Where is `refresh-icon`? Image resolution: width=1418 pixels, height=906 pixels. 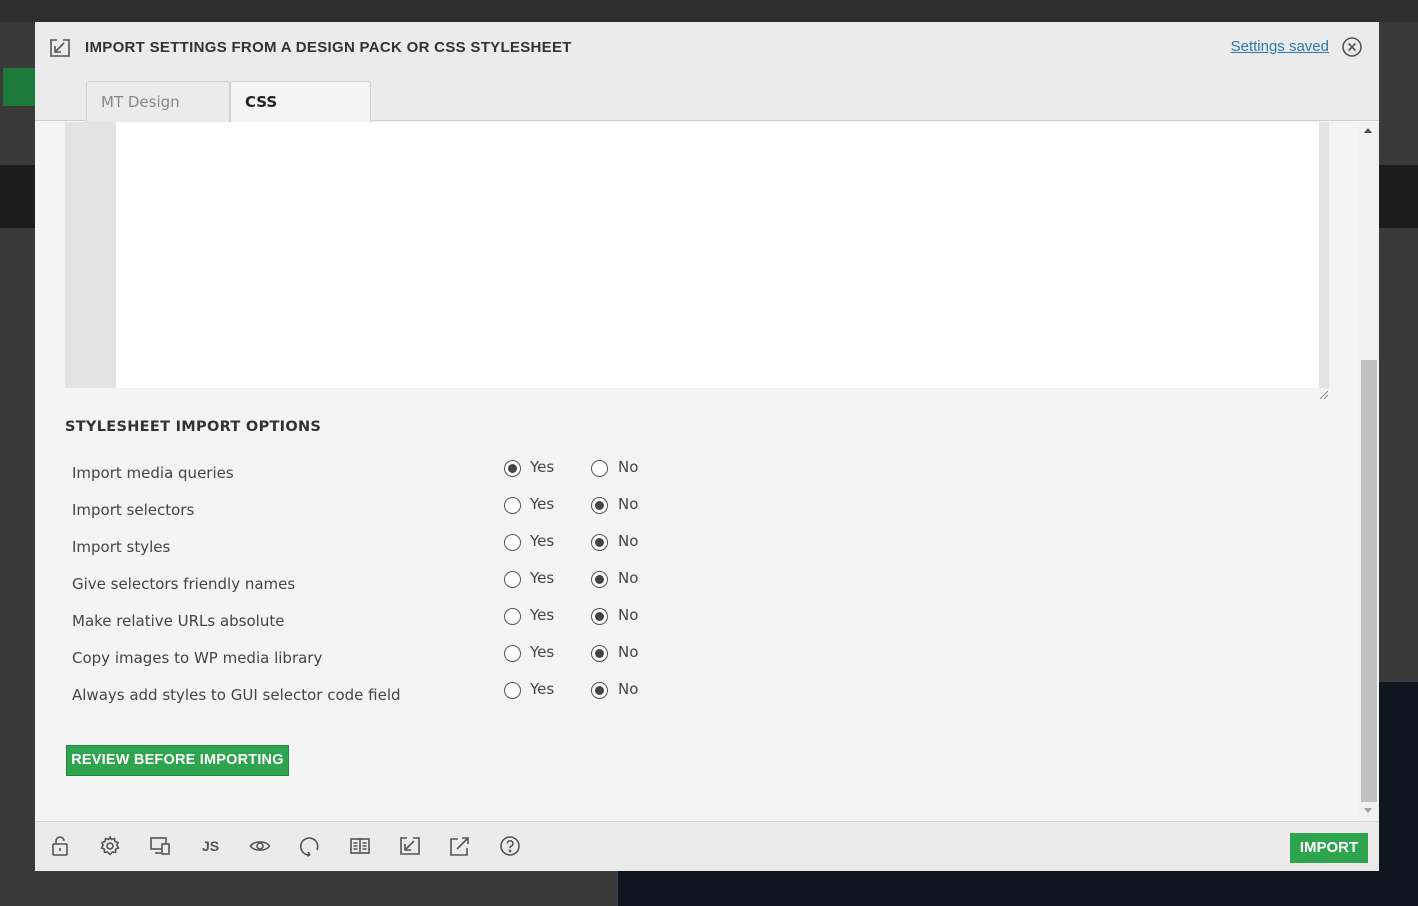 refresh-icon is located at coordinates (310, 846).